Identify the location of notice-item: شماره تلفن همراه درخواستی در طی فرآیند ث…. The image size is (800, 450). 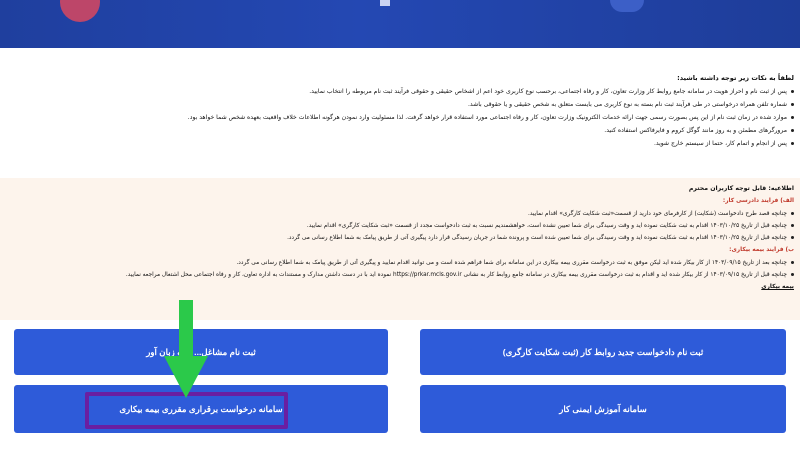
(397, 104).